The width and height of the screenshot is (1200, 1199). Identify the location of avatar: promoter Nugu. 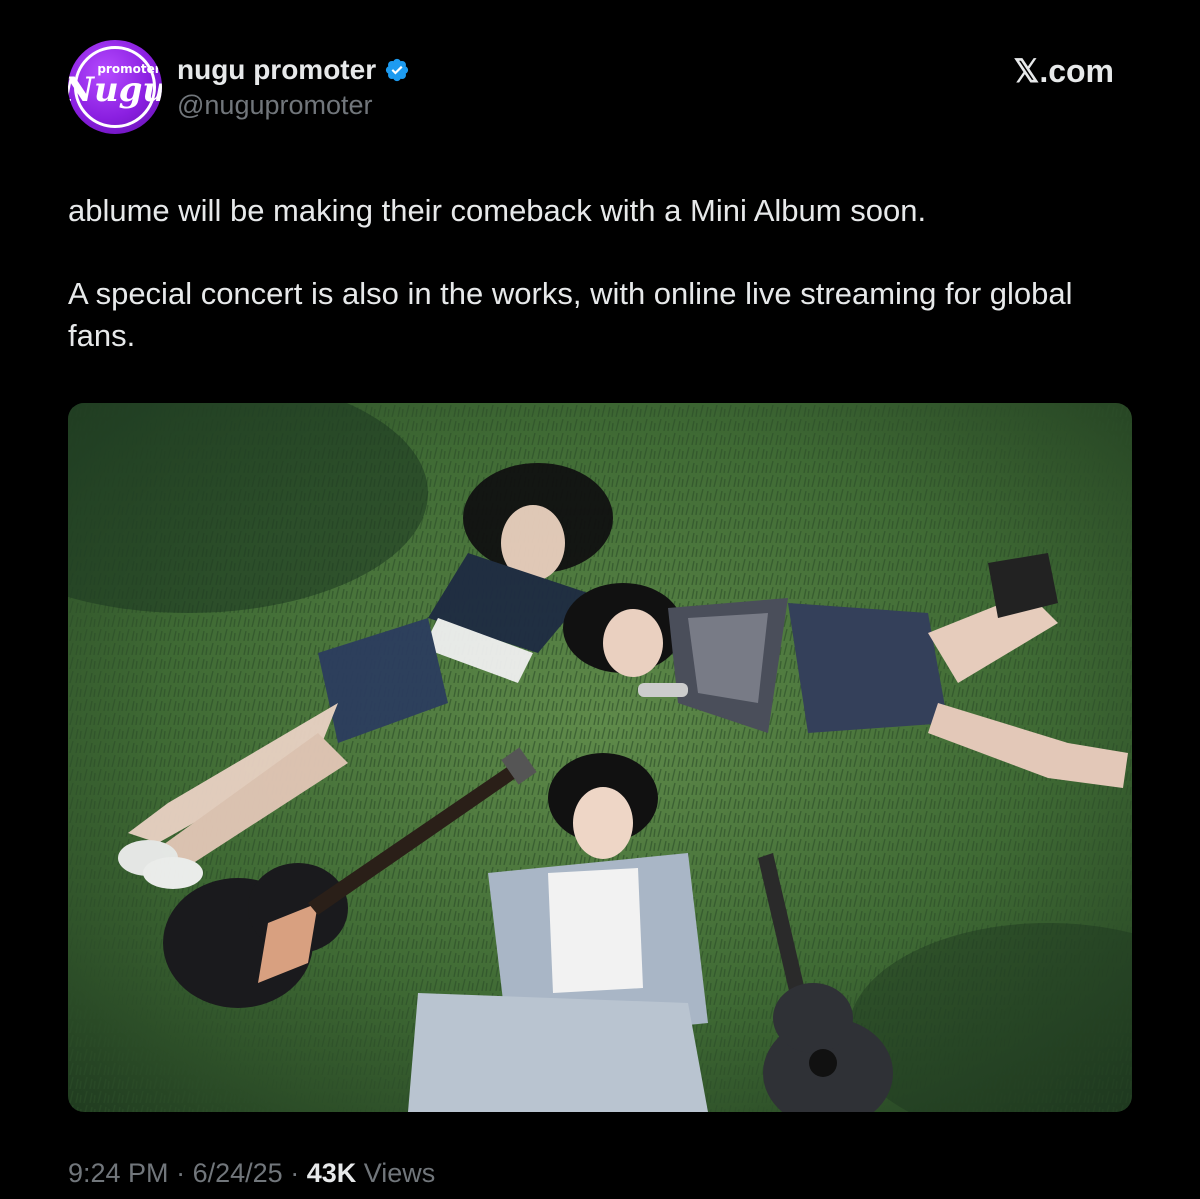
(115, 87).